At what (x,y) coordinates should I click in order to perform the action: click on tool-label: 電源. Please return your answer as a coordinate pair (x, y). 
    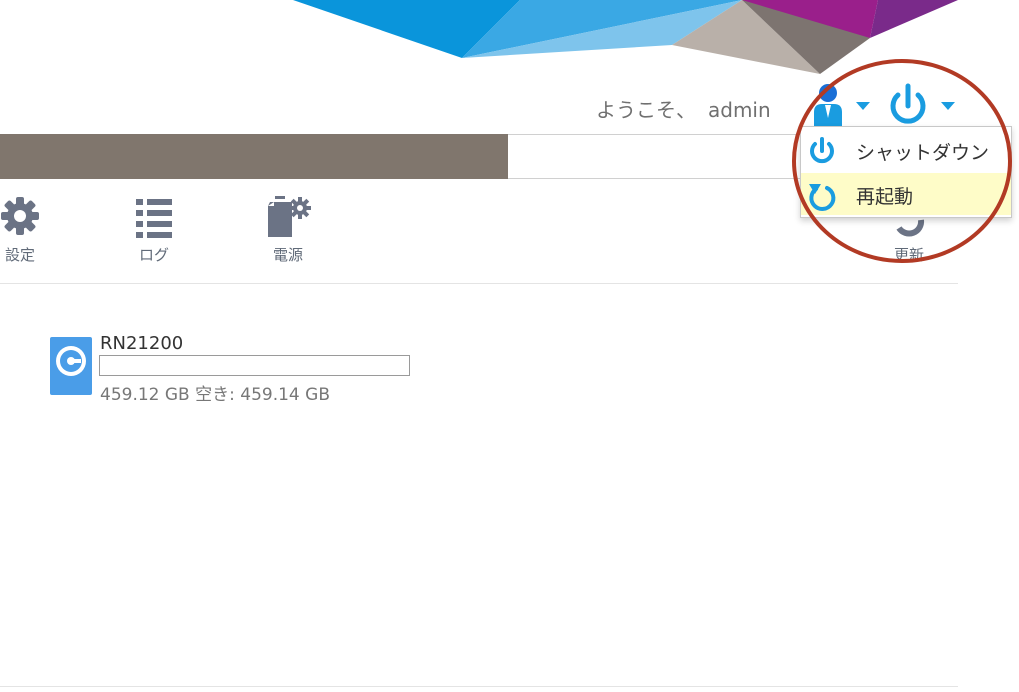
    Looking at the image, I should click on (287, 255).